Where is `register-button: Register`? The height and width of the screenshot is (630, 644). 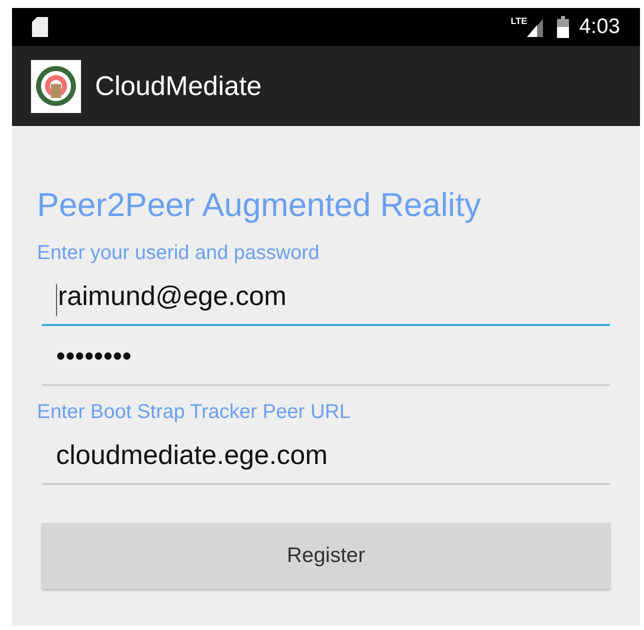
register-button: Register is located at coordinates (326, 556).